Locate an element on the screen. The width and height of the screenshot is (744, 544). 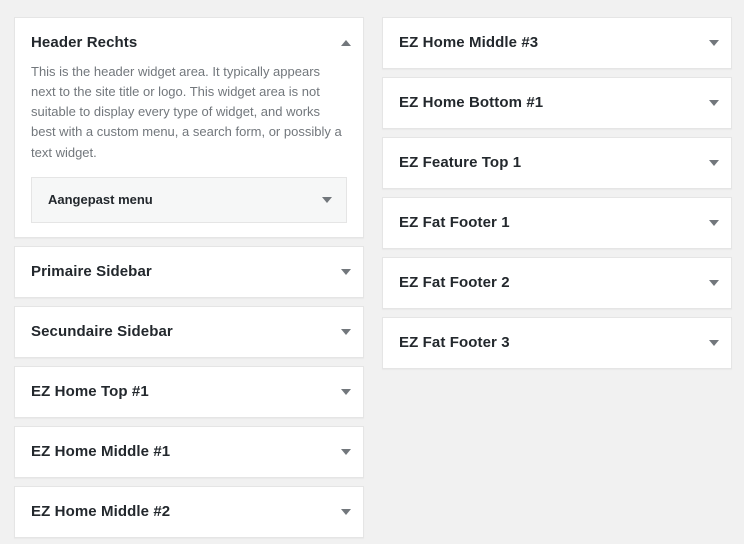
widget-area-ez-home-middle-1: EZ Home Middle #1 is located at coordinates (189, 451).